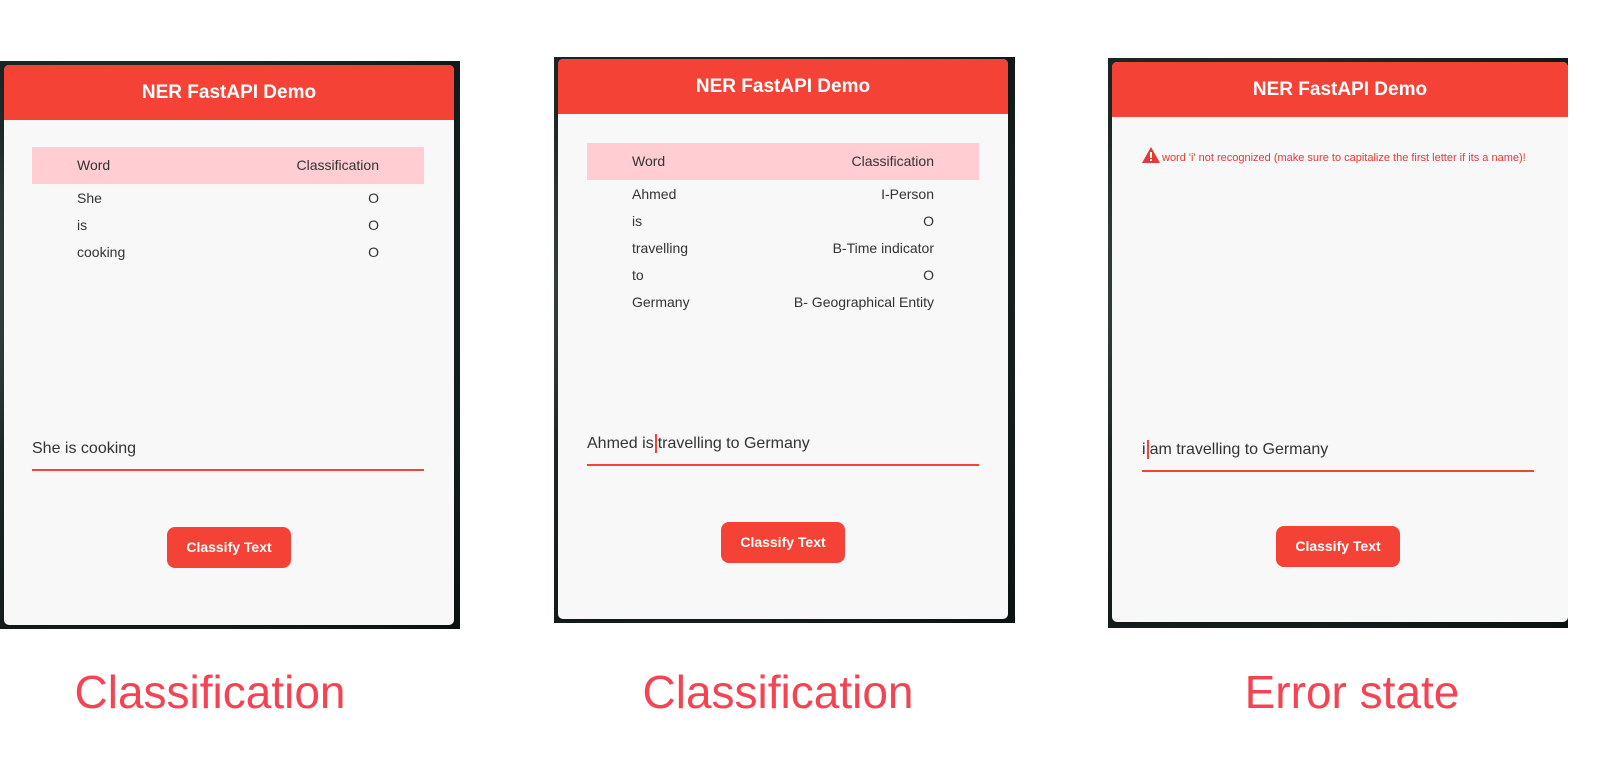  I want to click on caption-label: Error state, so click(1352, 692).